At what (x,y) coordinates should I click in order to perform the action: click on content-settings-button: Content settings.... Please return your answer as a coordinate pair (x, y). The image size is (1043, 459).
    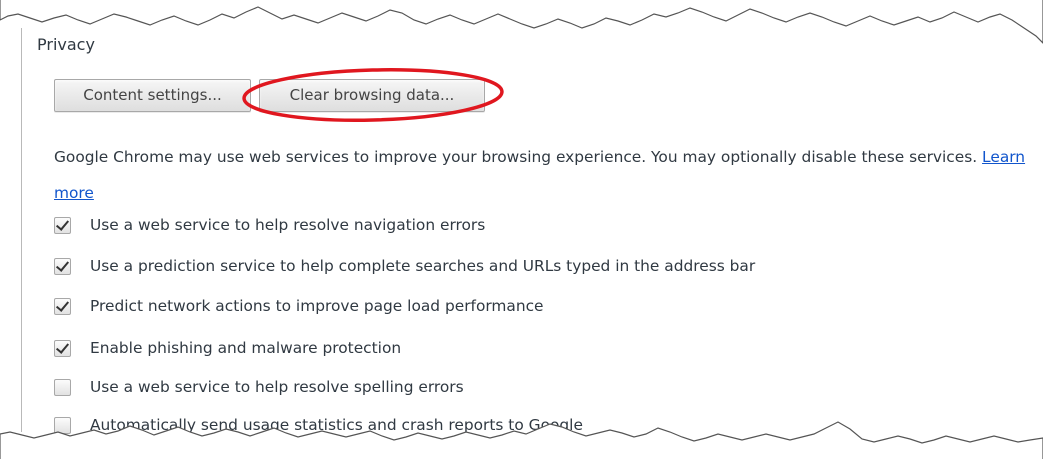
    Looking at the image, I should click on (152, 95).